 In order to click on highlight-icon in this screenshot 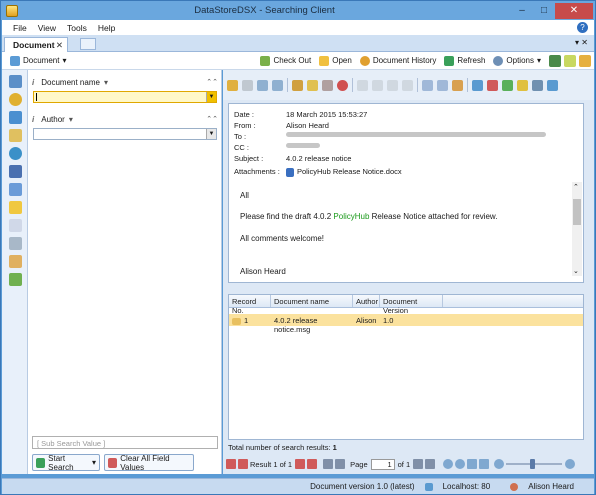, I will do `click(457, 85)`.